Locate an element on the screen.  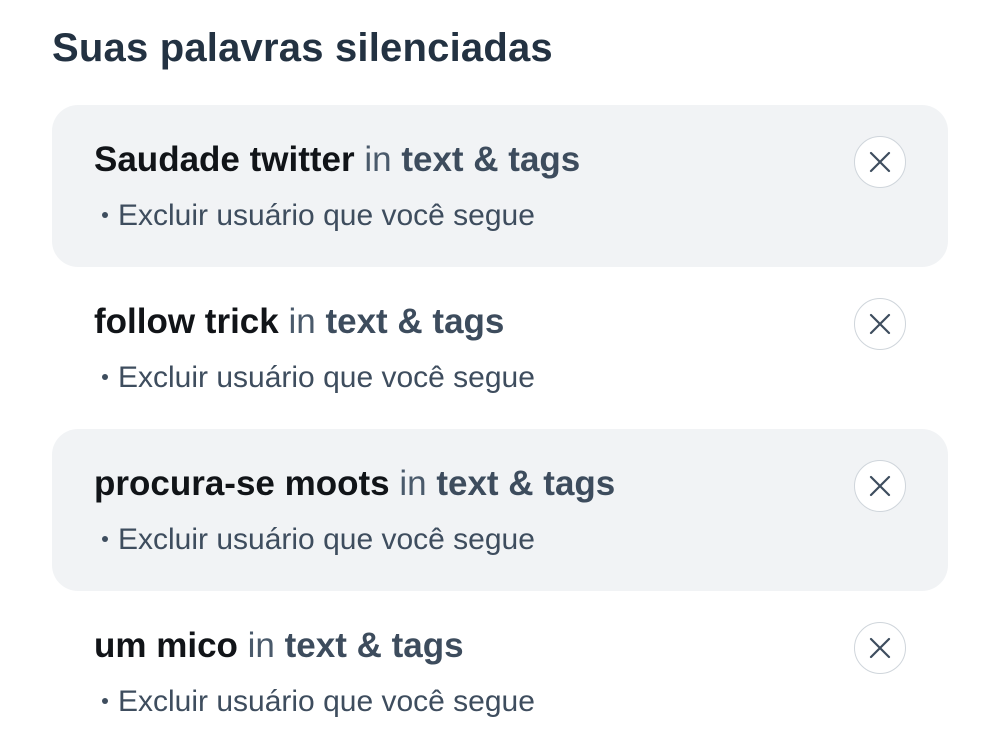
muted-word-heading: procura-se moots in text & tags is located at coordinates (354, 484).